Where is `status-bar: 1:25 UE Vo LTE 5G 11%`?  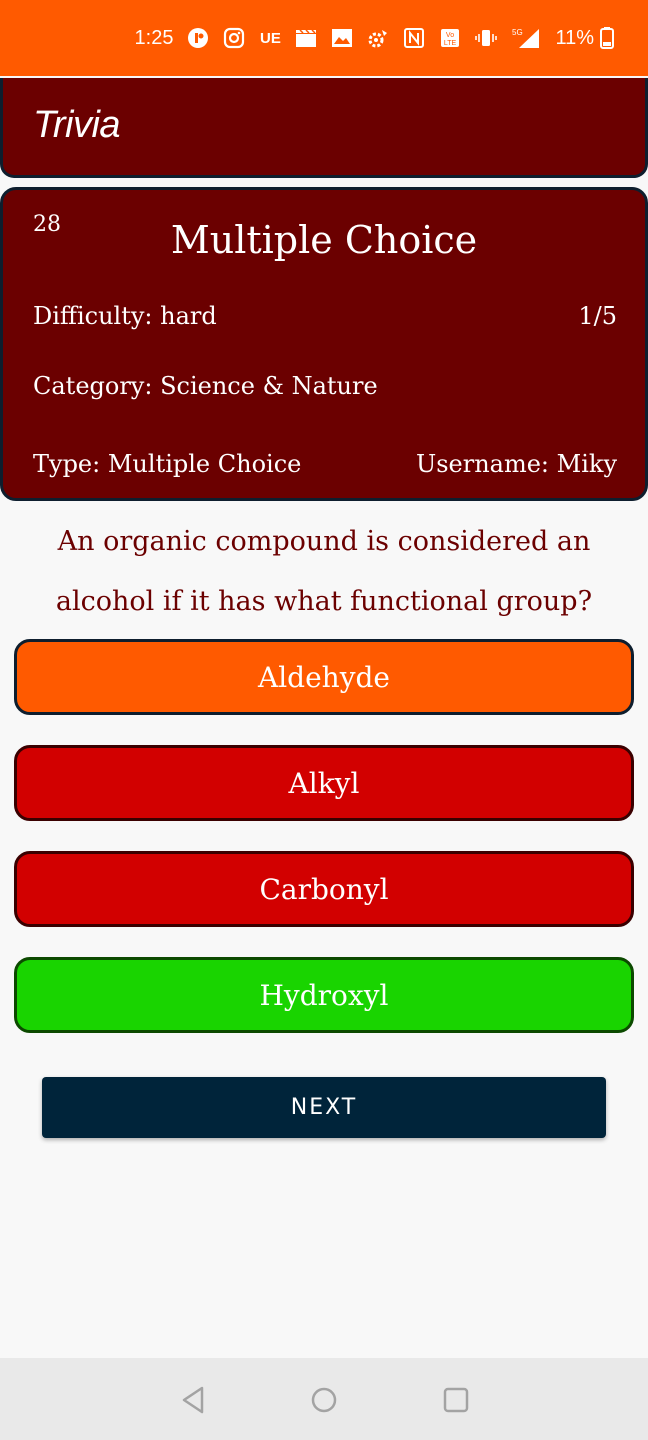 status-bar: 1:25 UE Vo LTE 5G 11% is located at coordinates (324, 38).